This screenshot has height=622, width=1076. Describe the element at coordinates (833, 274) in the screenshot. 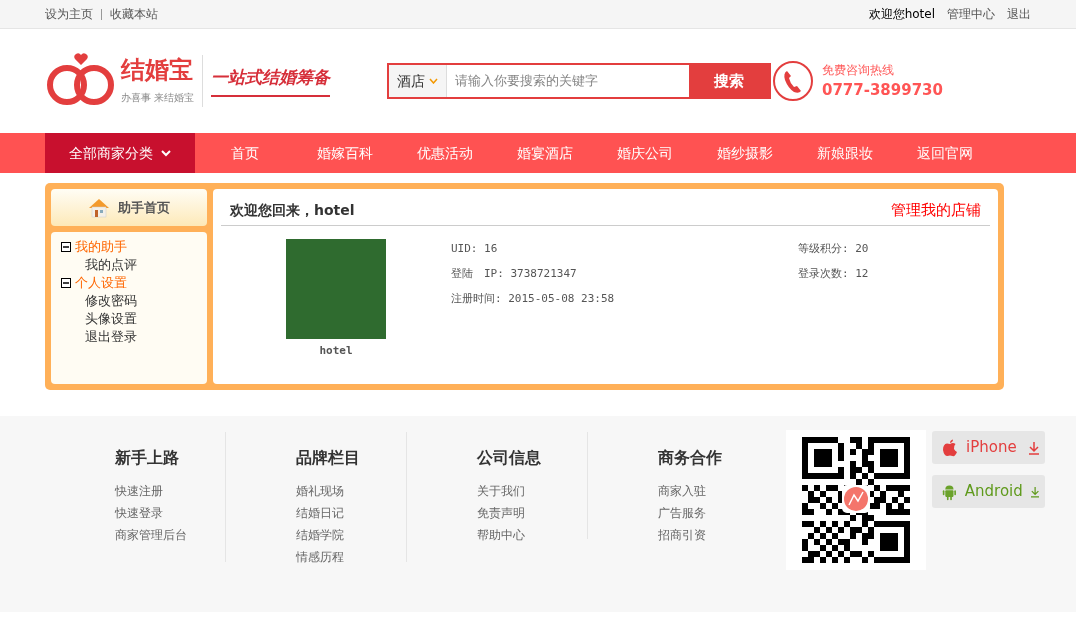

I see `info-text: 登录次数: 12` at that location.